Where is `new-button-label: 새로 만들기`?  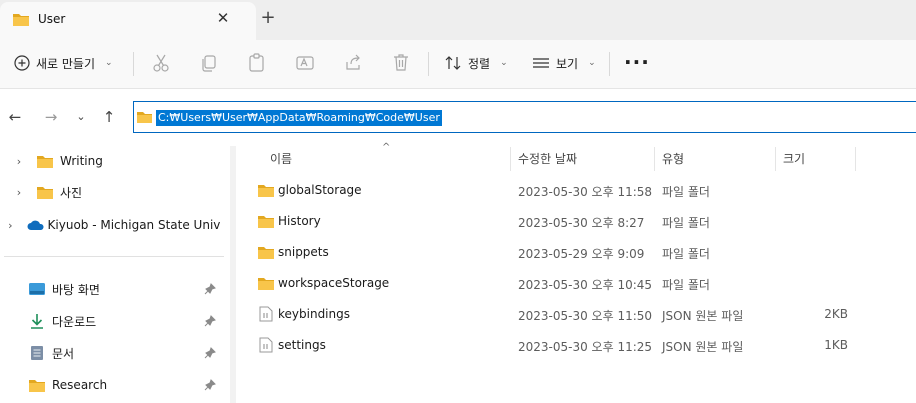 new-button-label: 새로 만들기 is located at coordinates (66, 63).